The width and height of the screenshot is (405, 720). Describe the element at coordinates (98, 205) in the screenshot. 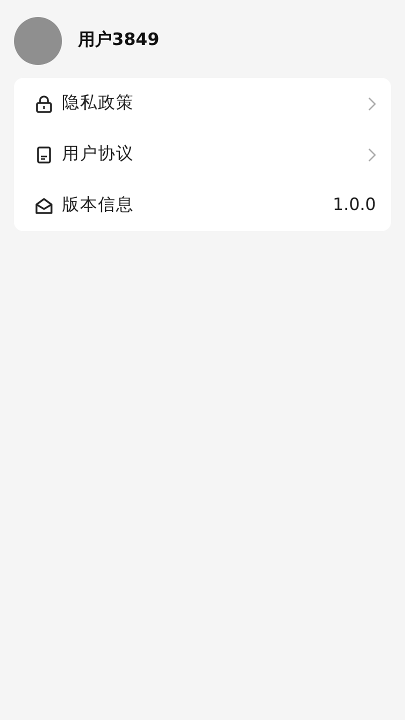

I see `menu-item: 版本信息` at that location.